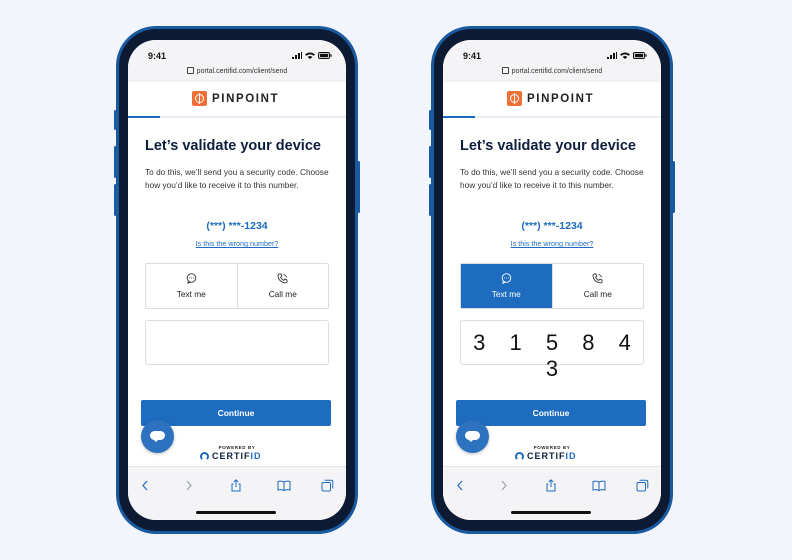  What do you see at coordinates (233, 146) in the screenshot?
I see `page-title: Let’s validate your device` at bounding box center [233, 146].